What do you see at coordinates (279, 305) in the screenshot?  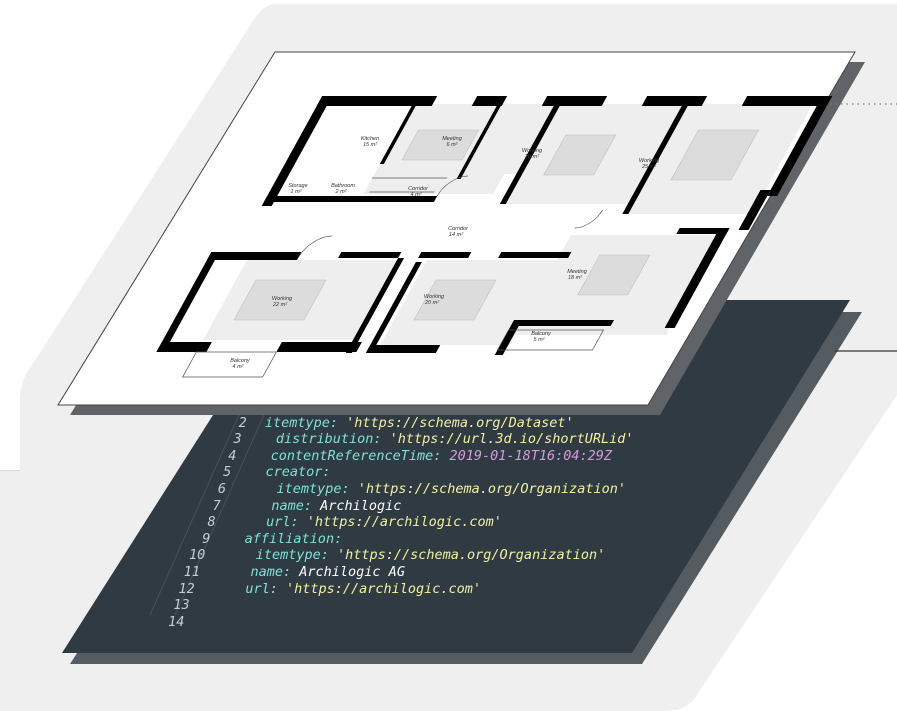 I see `room-area: 22 m²` at bounding box center [279, 305].